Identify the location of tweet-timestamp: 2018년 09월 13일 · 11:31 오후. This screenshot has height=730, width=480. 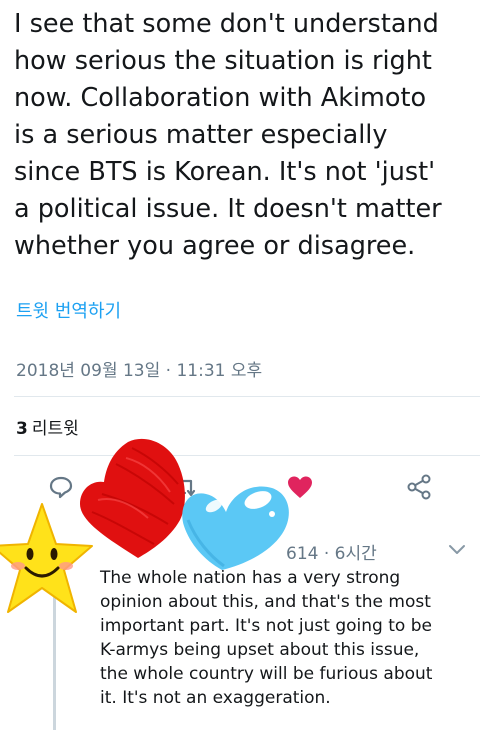
(139, 371).